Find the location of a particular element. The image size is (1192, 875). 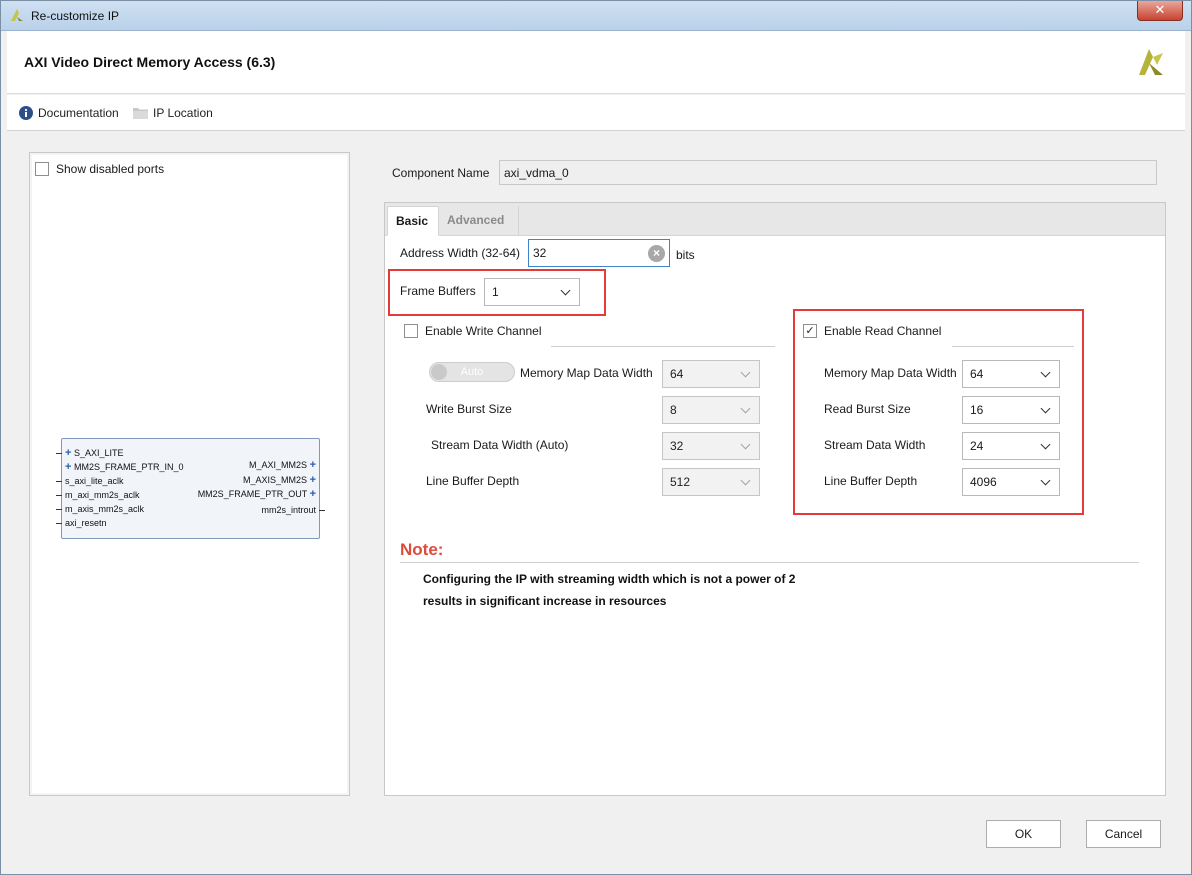

note-divider is located at coordinates (769, 562).